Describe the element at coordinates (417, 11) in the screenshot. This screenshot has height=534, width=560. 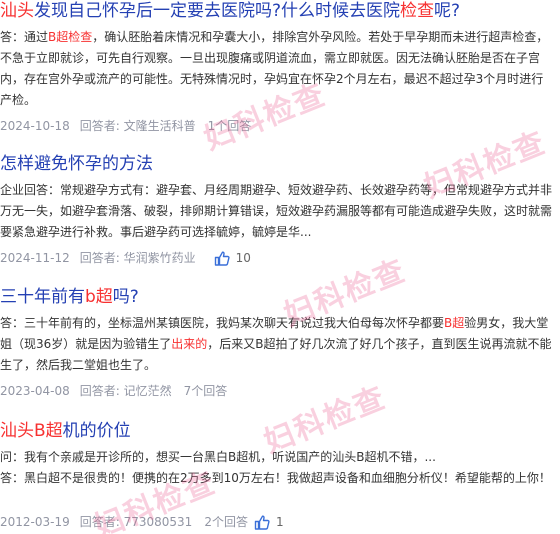
I see `highlight-text: 检查` at that location.